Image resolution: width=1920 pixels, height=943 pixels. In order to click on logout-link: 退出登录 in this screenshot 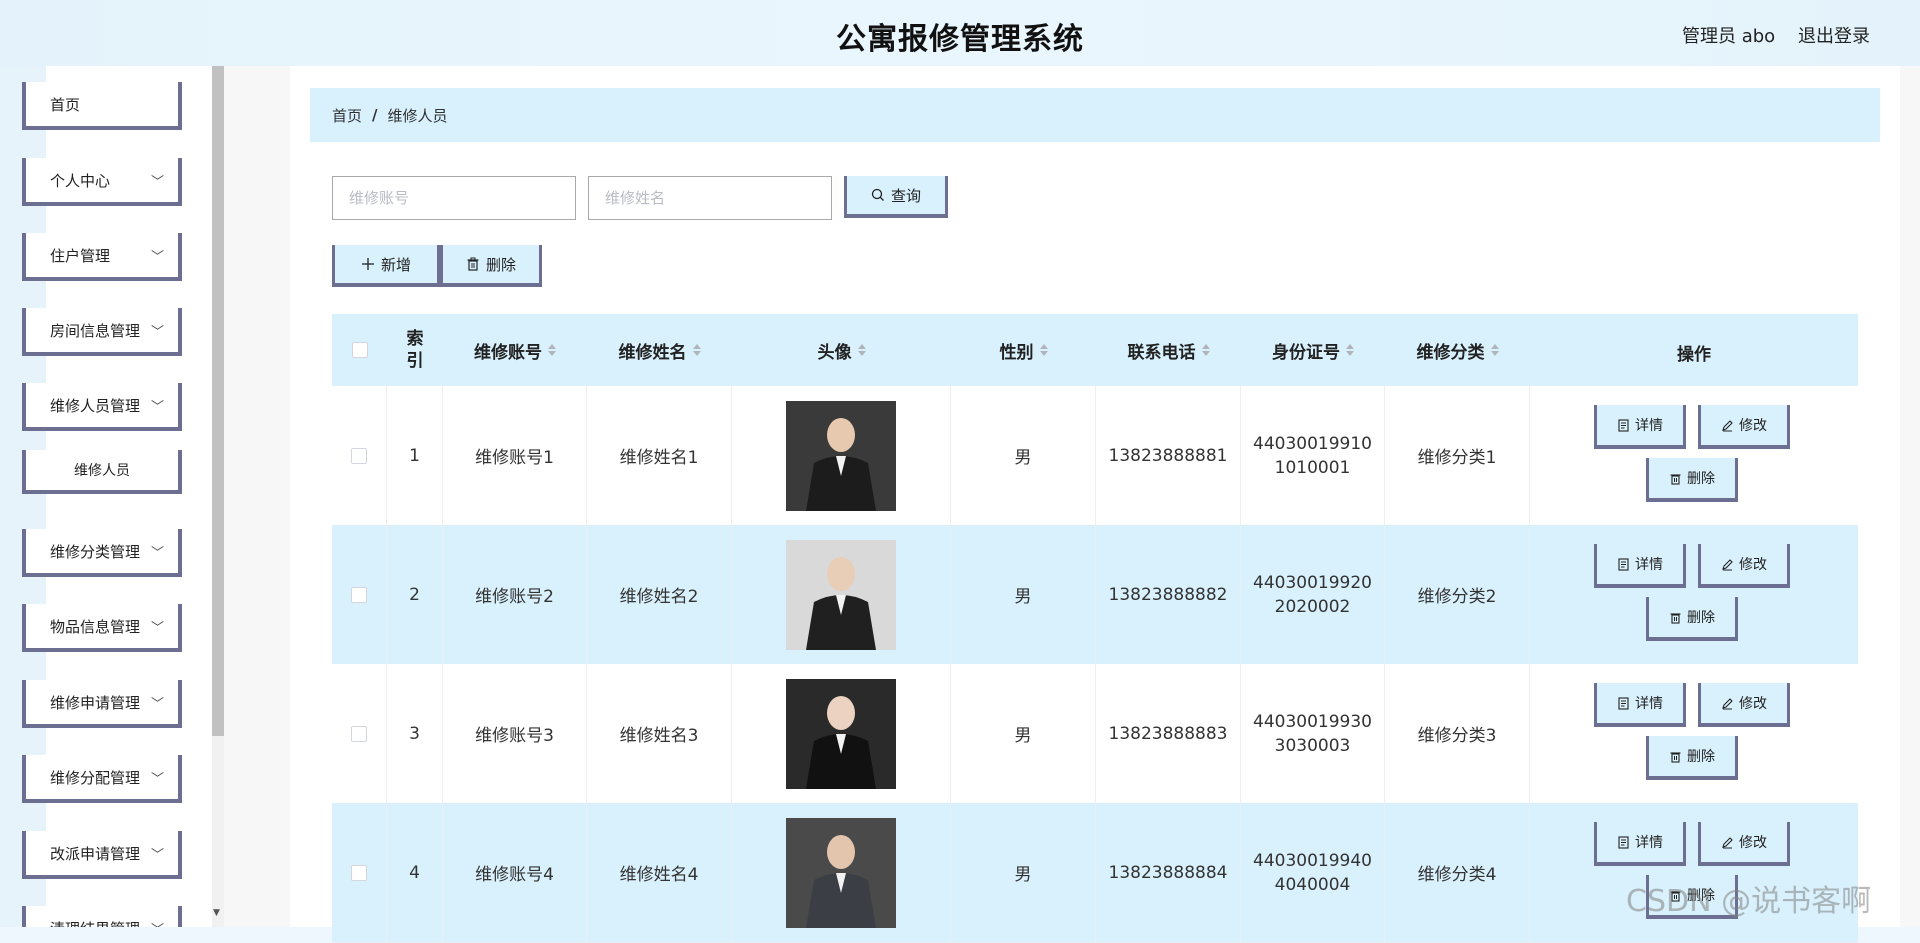, I will do `click(1834, 35)`.